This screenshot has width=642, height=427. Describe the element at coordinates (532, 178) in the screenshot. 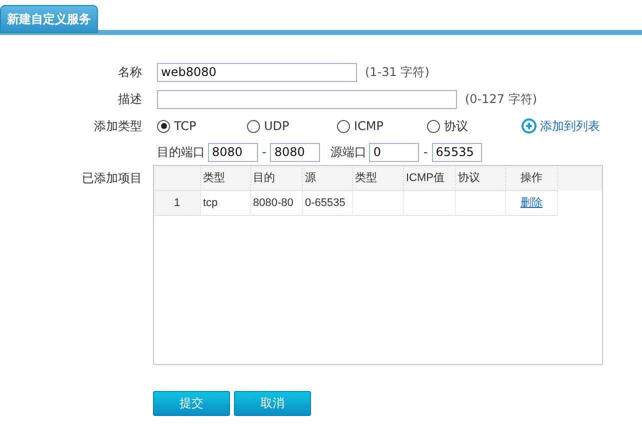

I see `column-header: 操作` at that location.